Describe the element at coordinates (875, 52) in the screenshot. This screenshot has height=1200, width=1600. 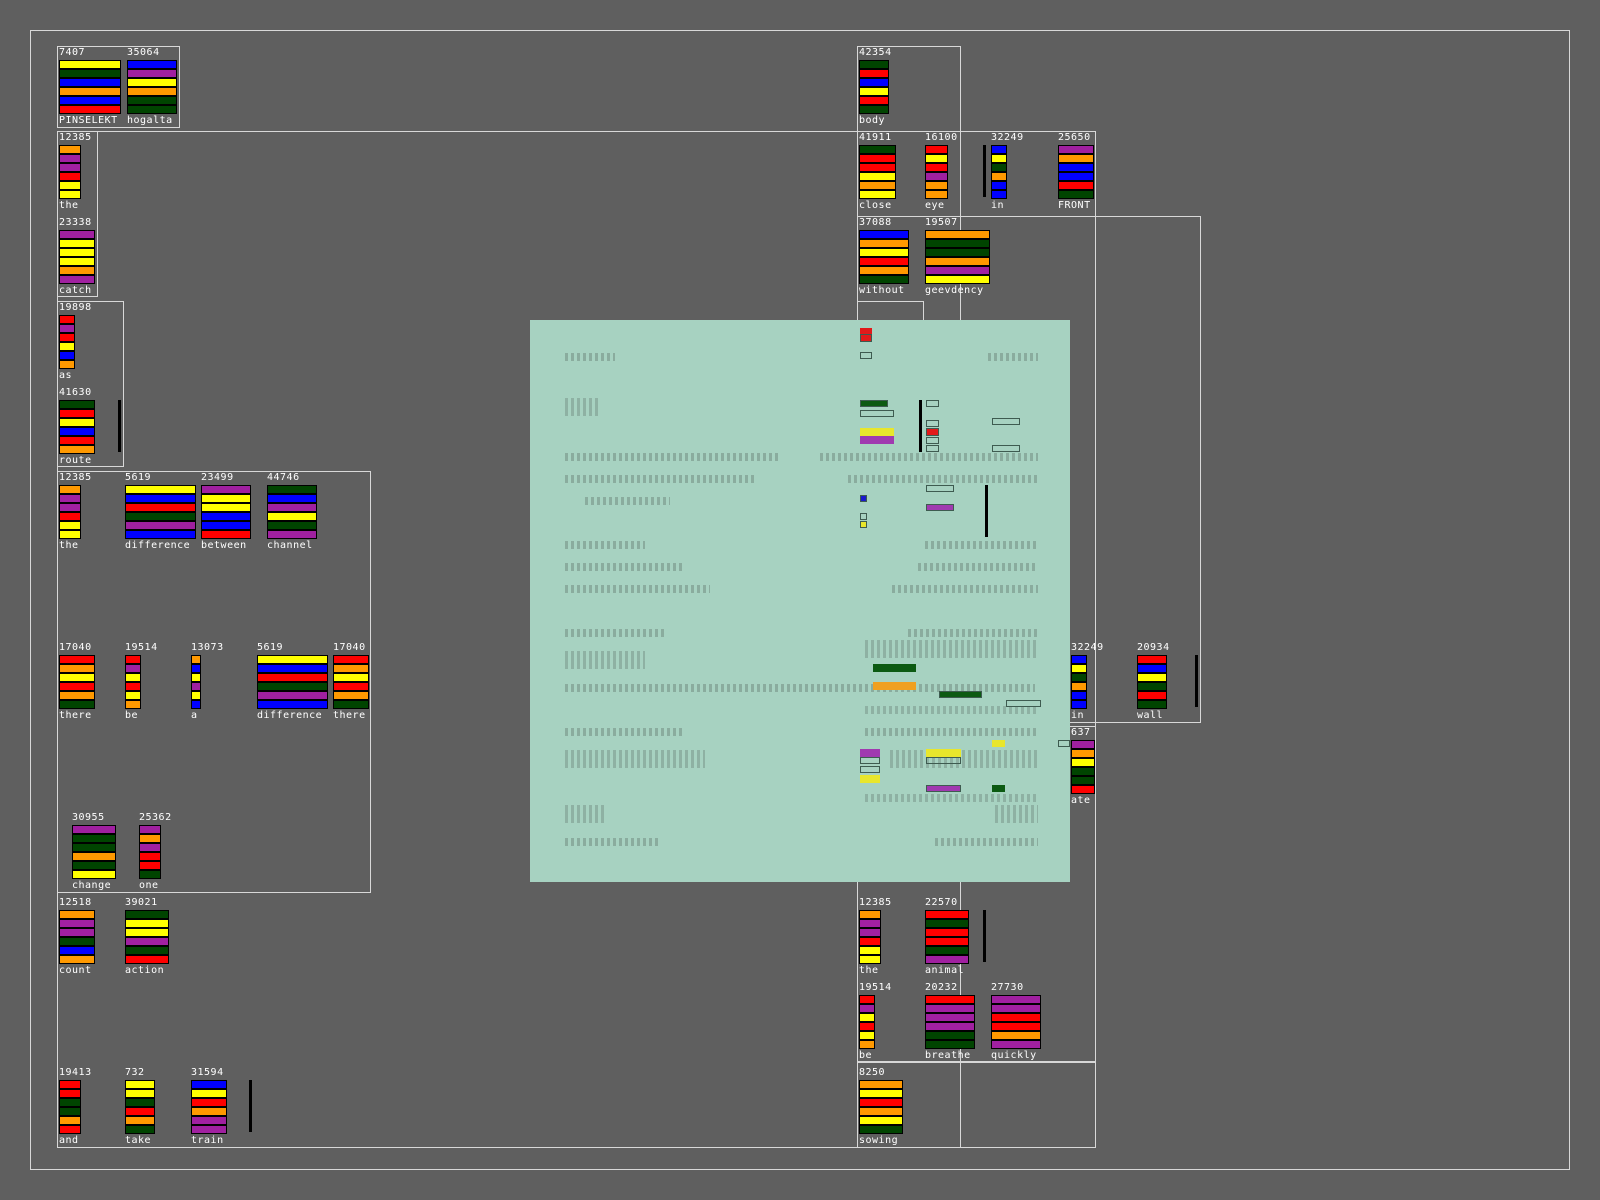
I see `word-count: 42354` at that location.